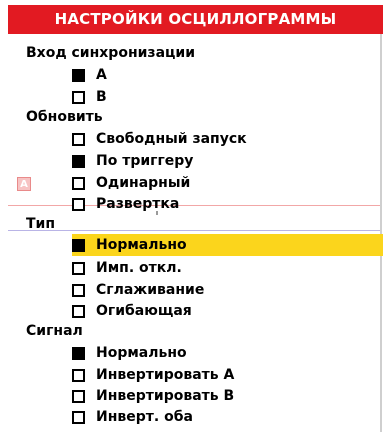 This screenshot has width=383, height=432. I want to click on channel-a-marker-icon: A, so click(24, 184).